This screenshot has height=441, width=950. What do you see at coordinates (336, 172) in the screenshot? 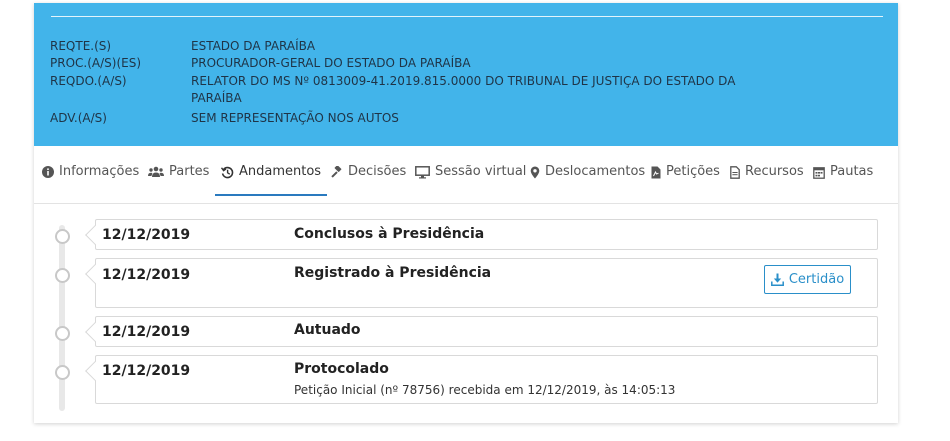
I see `gavel-icon` at bounding box center [336, 172].